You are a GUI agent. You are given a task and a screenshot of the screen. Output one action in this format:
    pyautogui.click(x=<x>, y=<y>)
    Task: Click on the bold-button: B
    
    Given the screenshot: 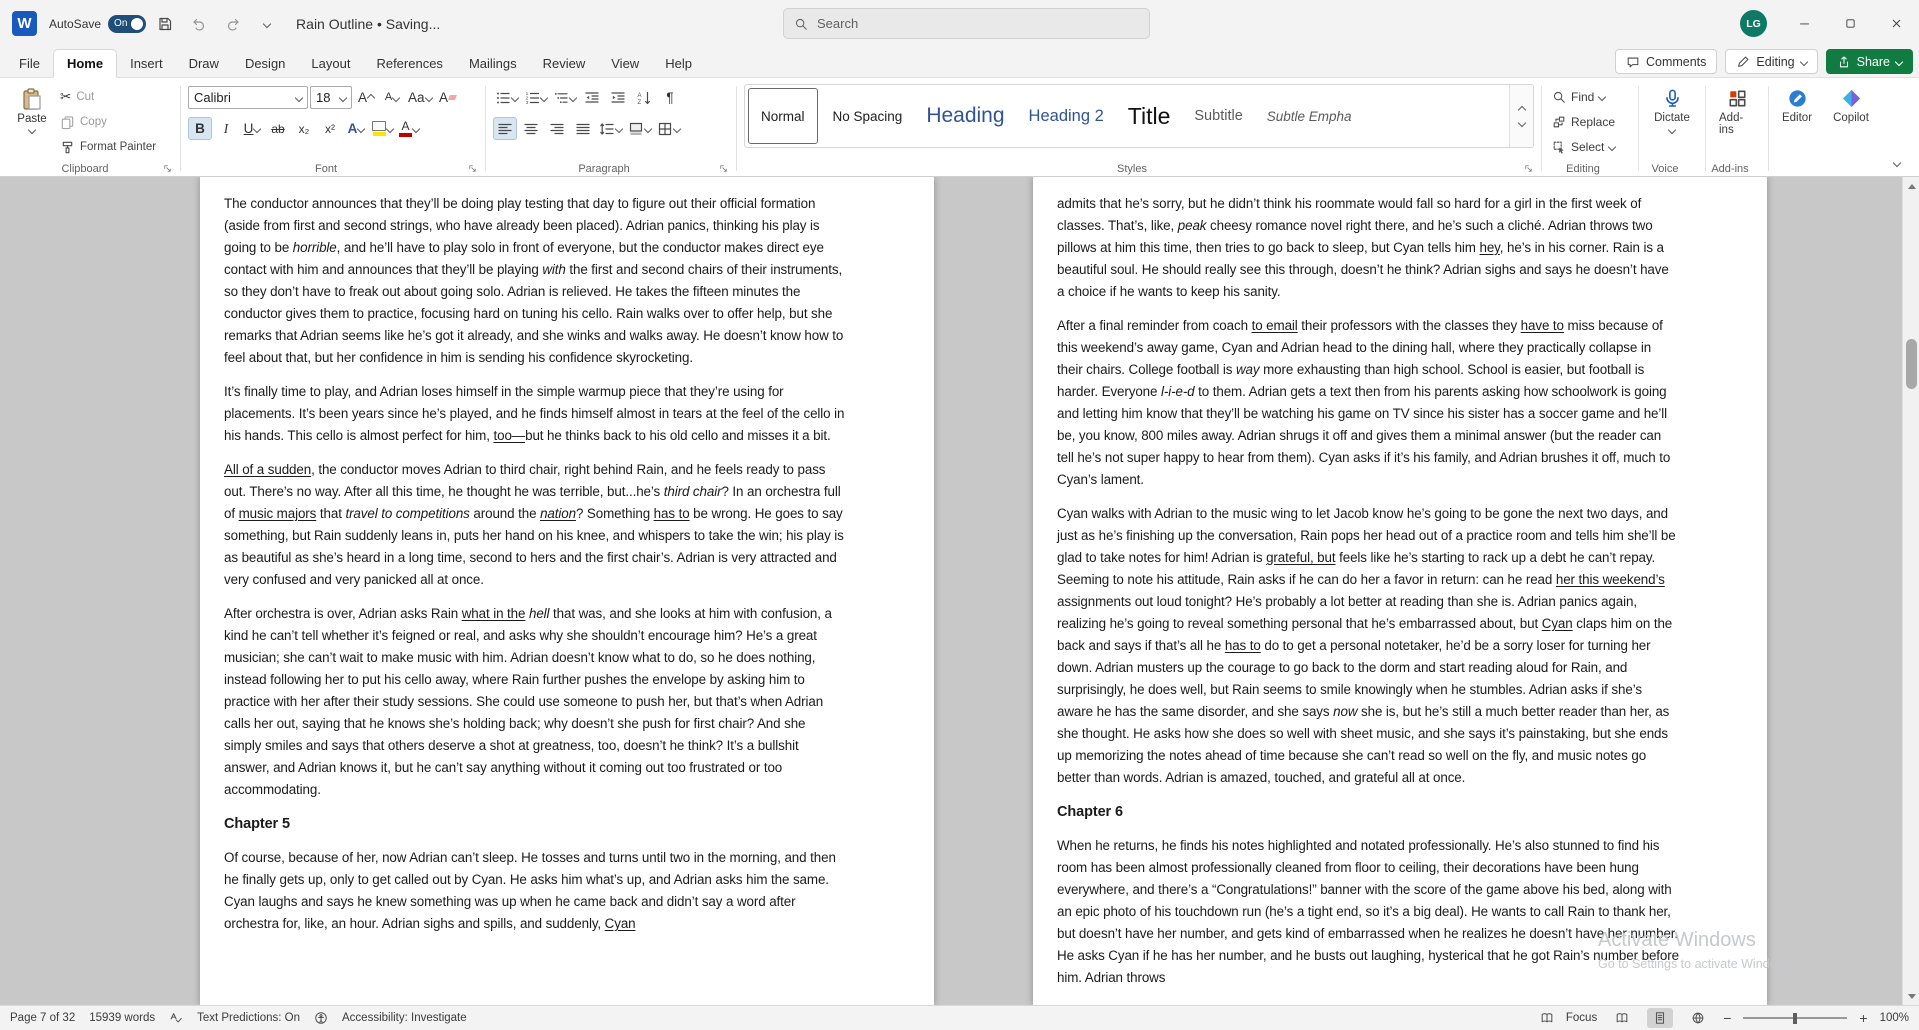 What is the action you would take?
    pyautogui.click(x=200, y=128)
    